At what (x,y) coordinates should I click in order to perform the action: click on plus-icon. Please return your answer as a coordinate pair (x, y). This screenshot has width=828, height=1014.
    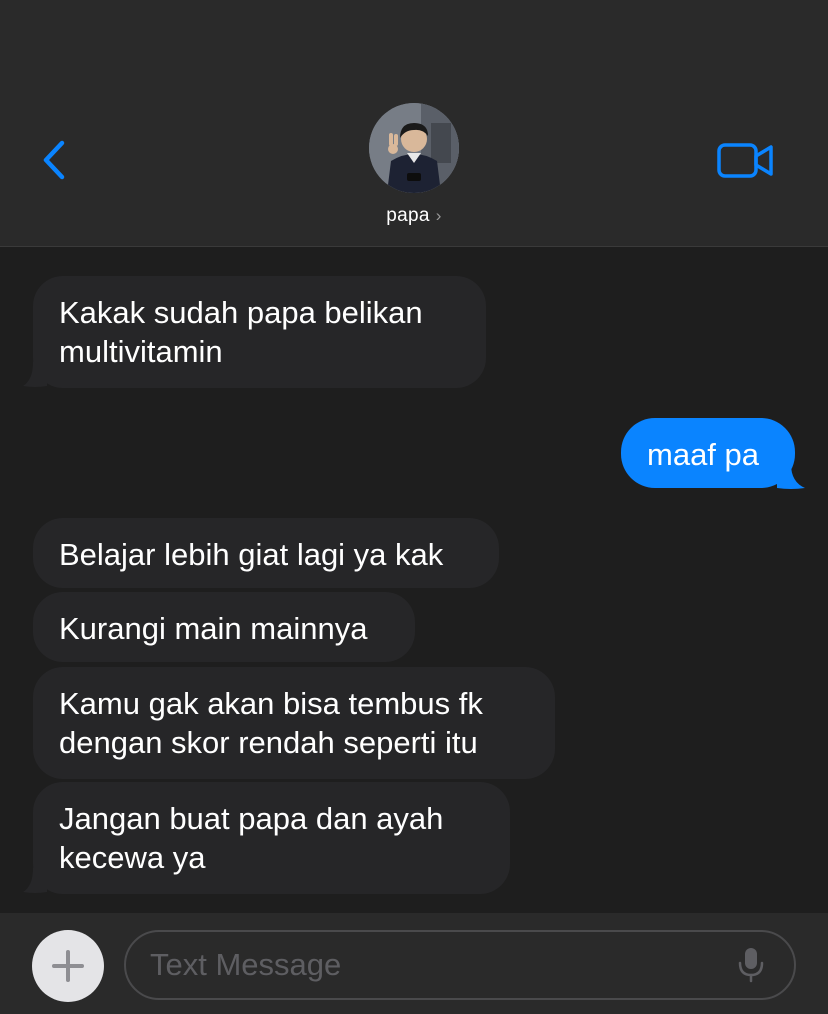
    Looking at the image, I should click on (68, 966).